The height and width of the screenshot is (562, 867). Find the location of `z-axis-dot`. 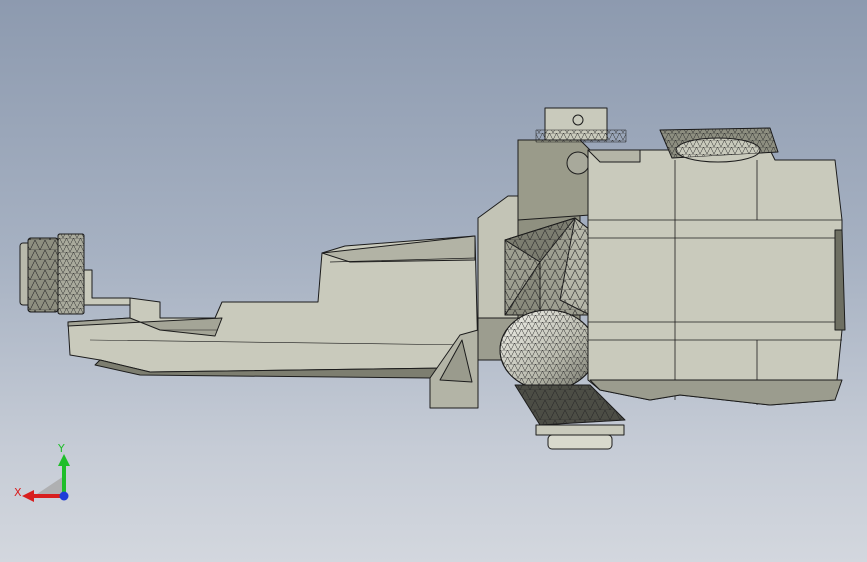

z-axis-dot is located at coordinates (64, 496).